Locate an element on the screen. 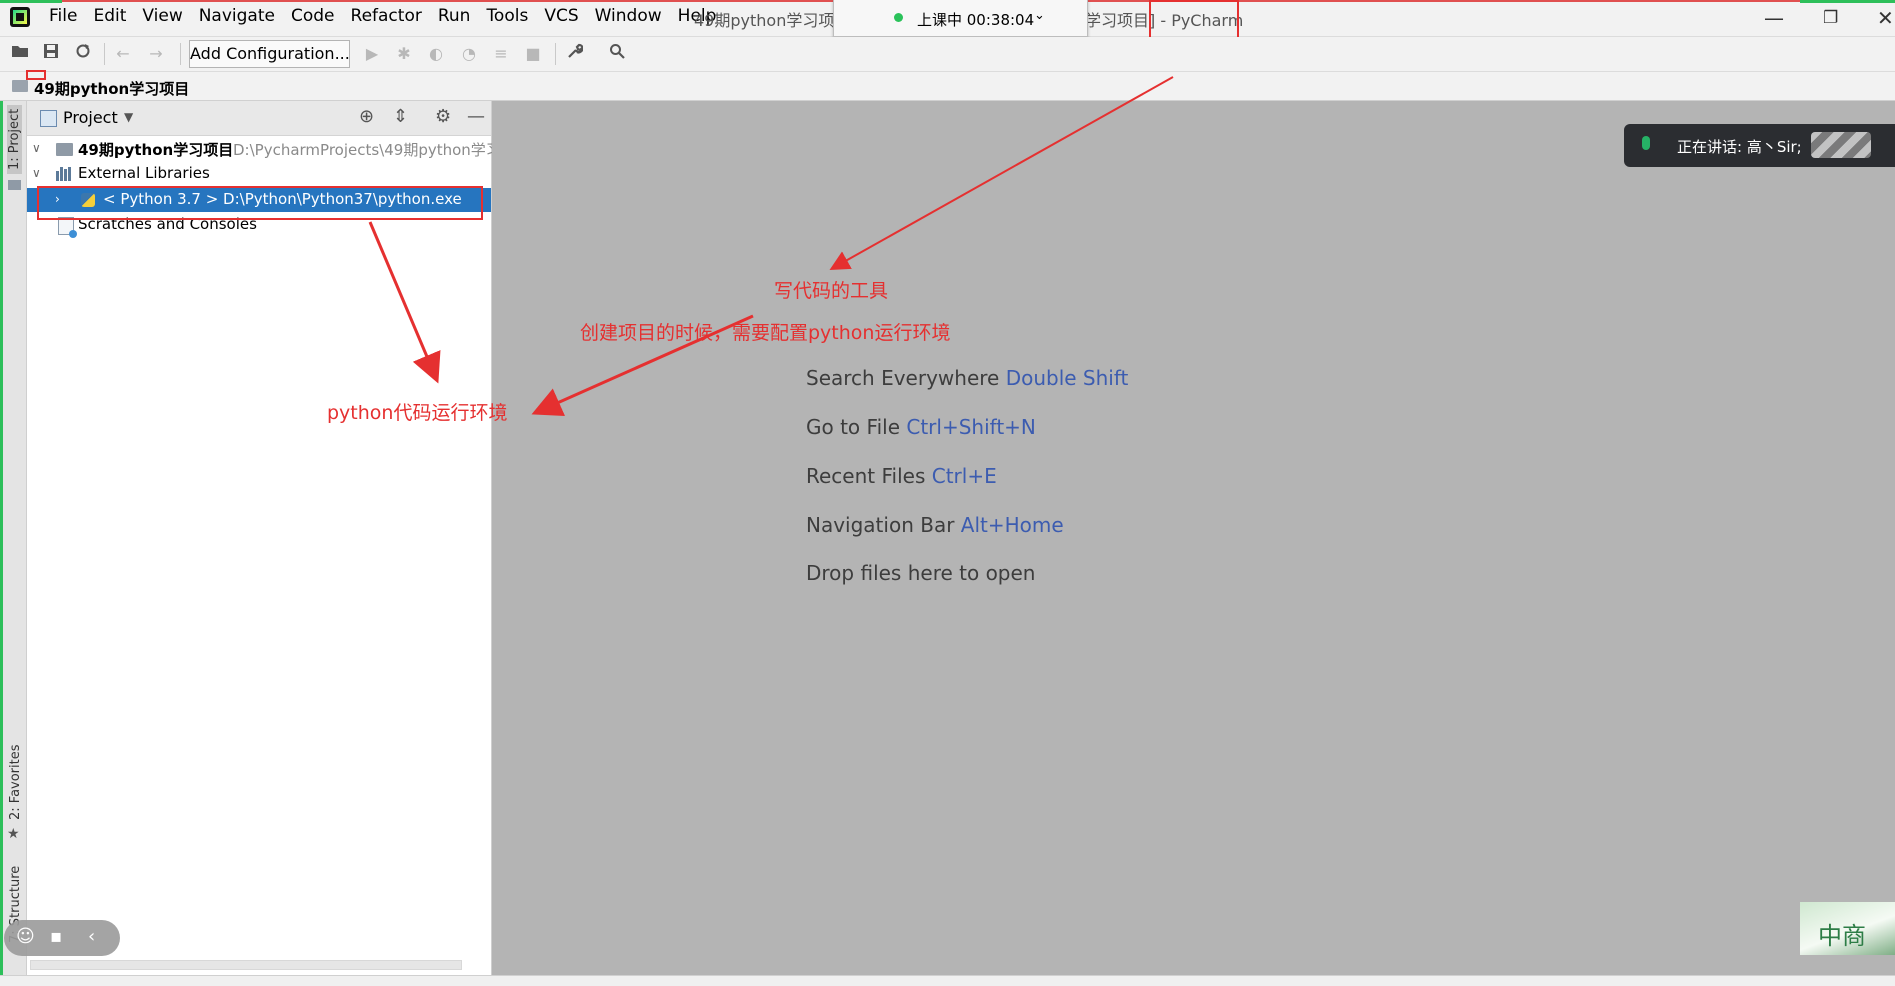  save-icon is located at coordinates (51, 54).